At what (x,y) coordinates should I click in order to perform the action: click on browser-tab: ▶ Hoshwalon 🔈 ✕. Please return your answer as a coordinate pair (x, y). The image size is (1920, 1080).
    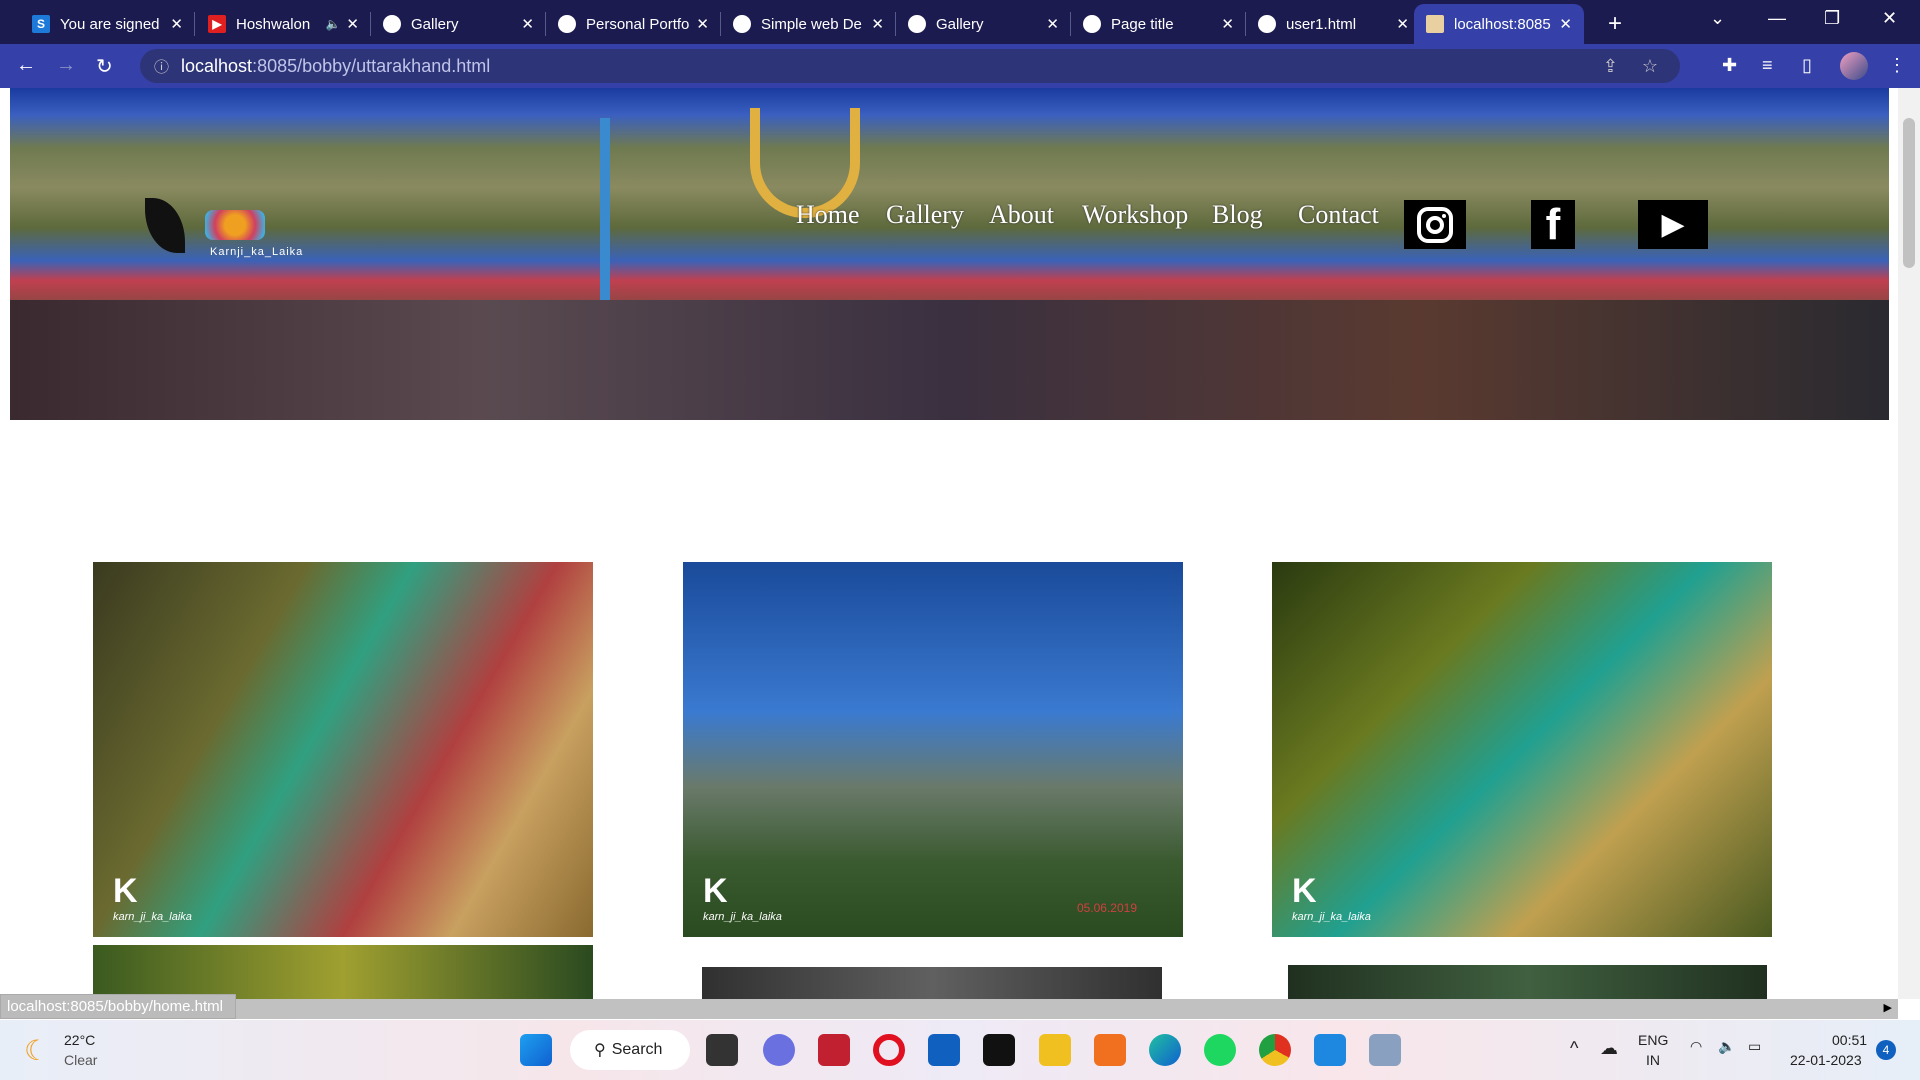
    Looking at the image, I should click on (283, 24).